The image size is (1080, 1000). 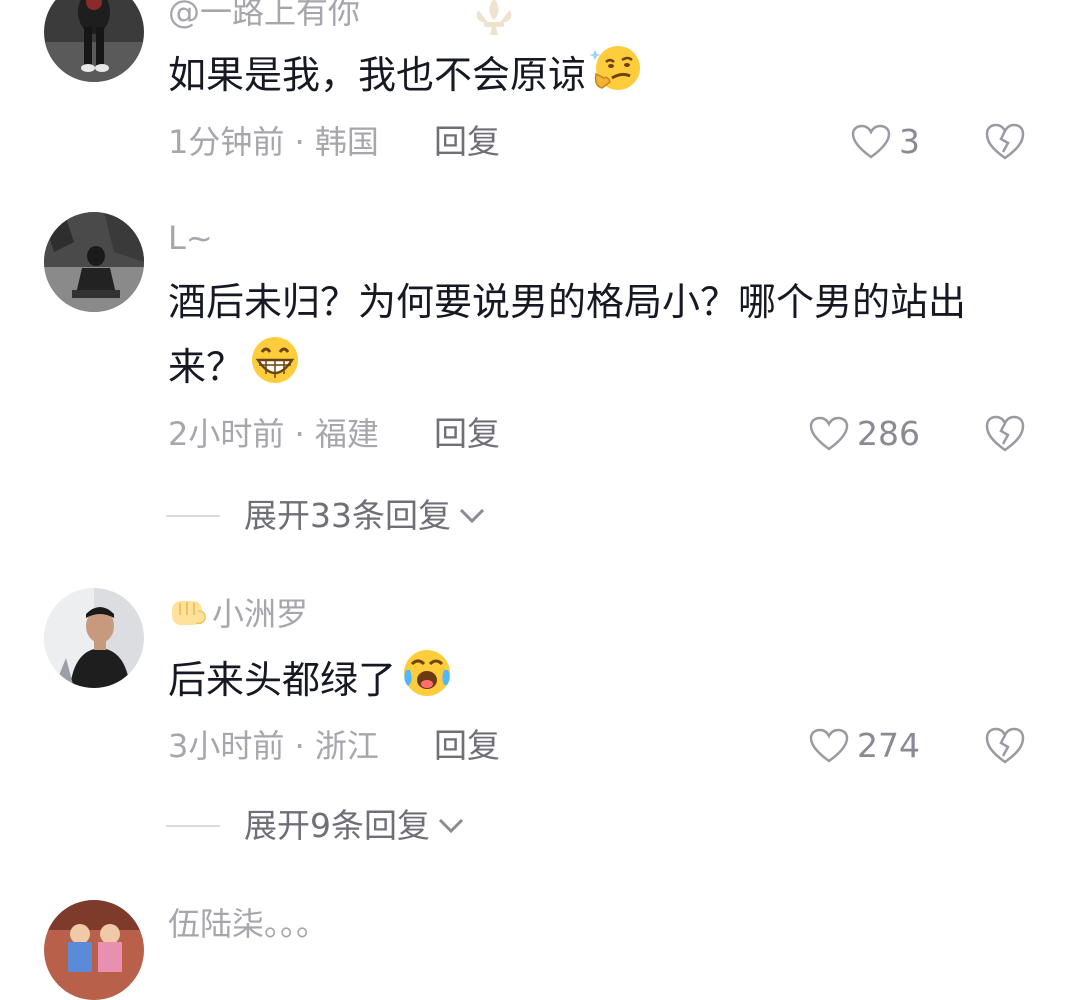 I want to click on expand-replies-button: 展开9条回复, so click(x=316, y=826).